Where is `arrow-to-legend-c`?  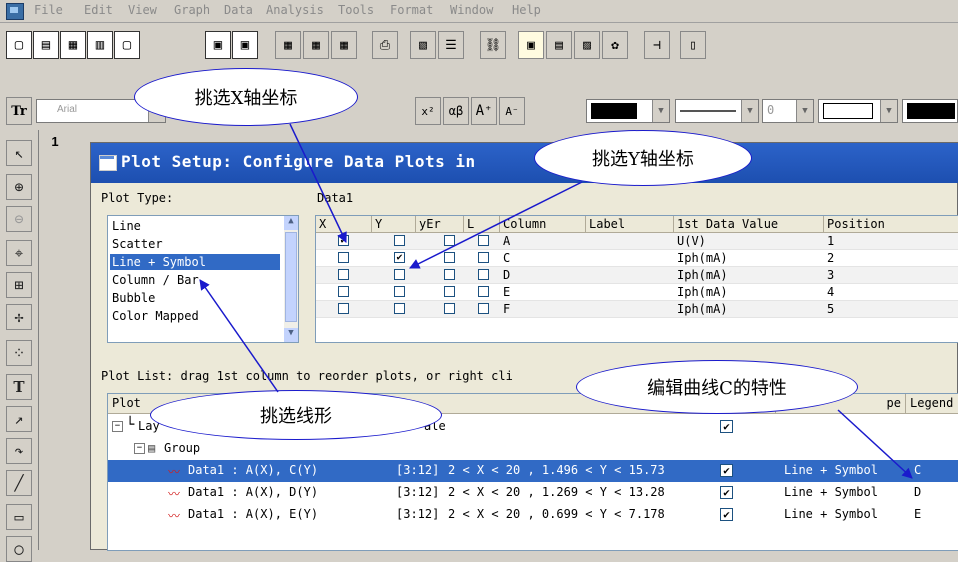 arrow-to-legend-c is located at coordinates (875, 444).